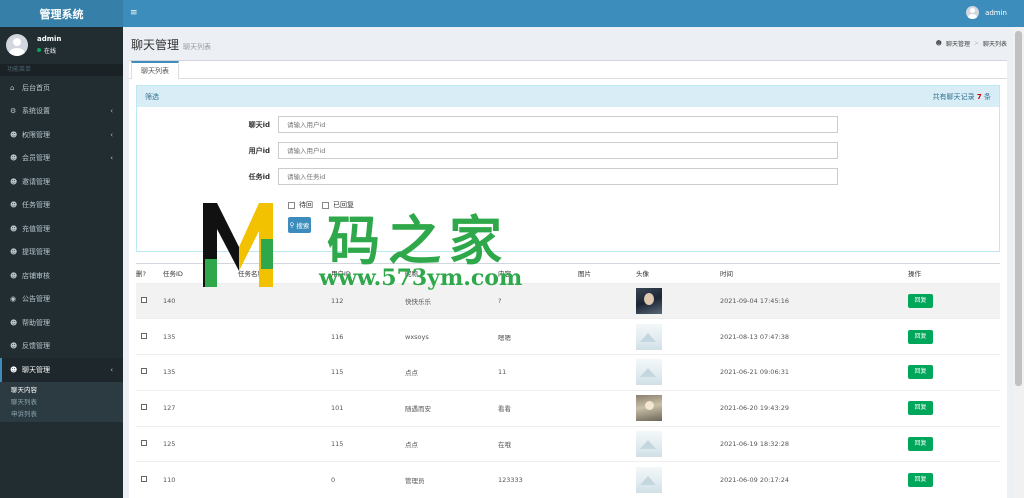 The width and height of the screenshot is (1024, 498). I want to click on user-id-label: 用户id, so click(259, 150).